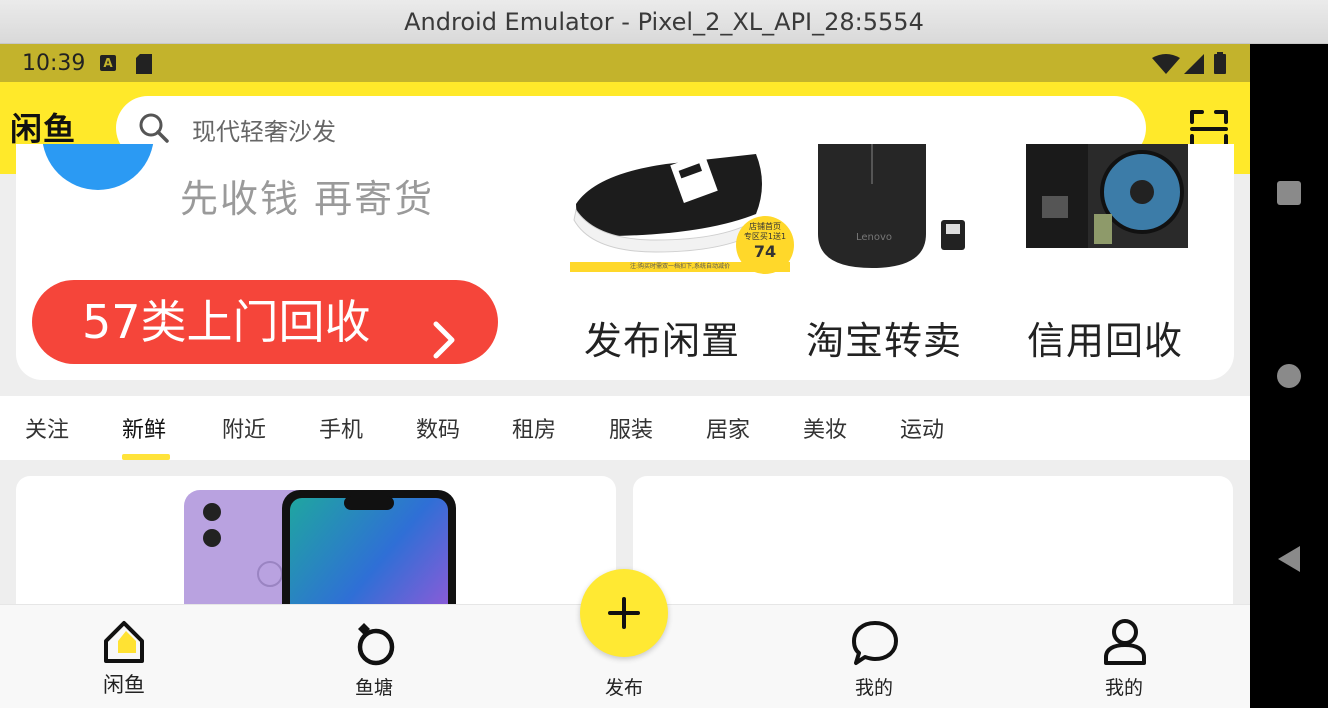 This screenshot has width=1328, height=708. What do you see at coordinates (680, 267) in the screenshot?
I see `promo-note-strip: 注:购买时需双一档扣下,系统自动减价` at bounding box center [680, 267].